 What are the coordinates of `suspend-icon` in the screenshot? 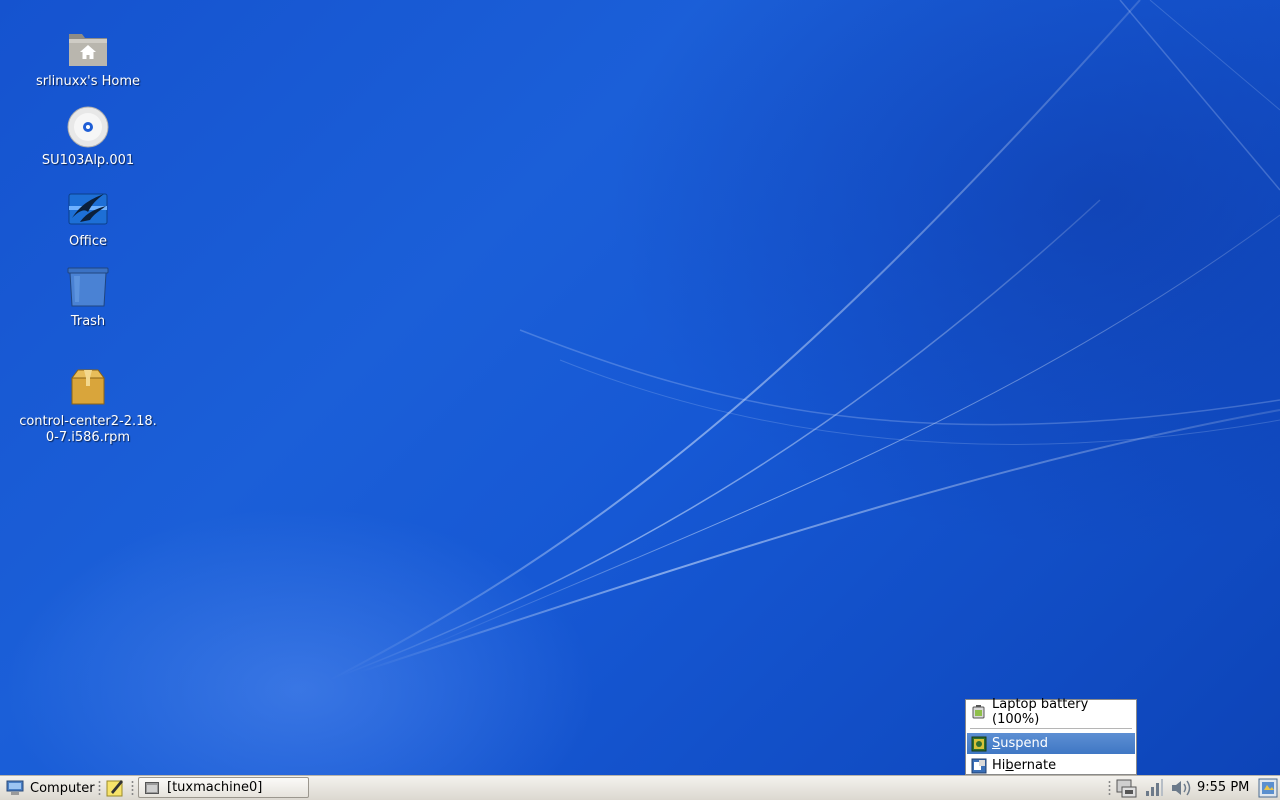 It's located at (979, 743).